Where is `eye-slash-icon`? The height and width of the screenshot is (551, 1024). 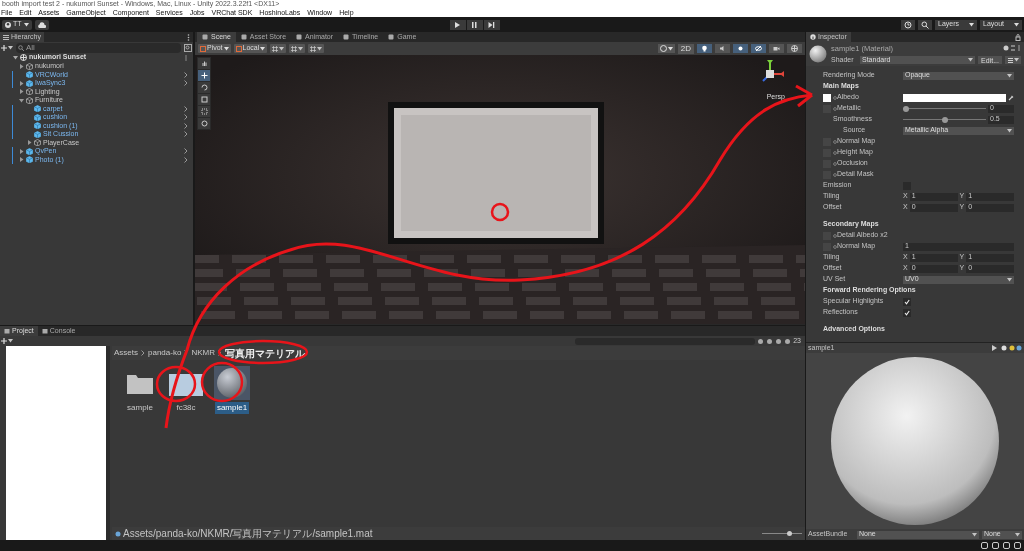 eye-slash-icon is located at coordinates (758, 48).